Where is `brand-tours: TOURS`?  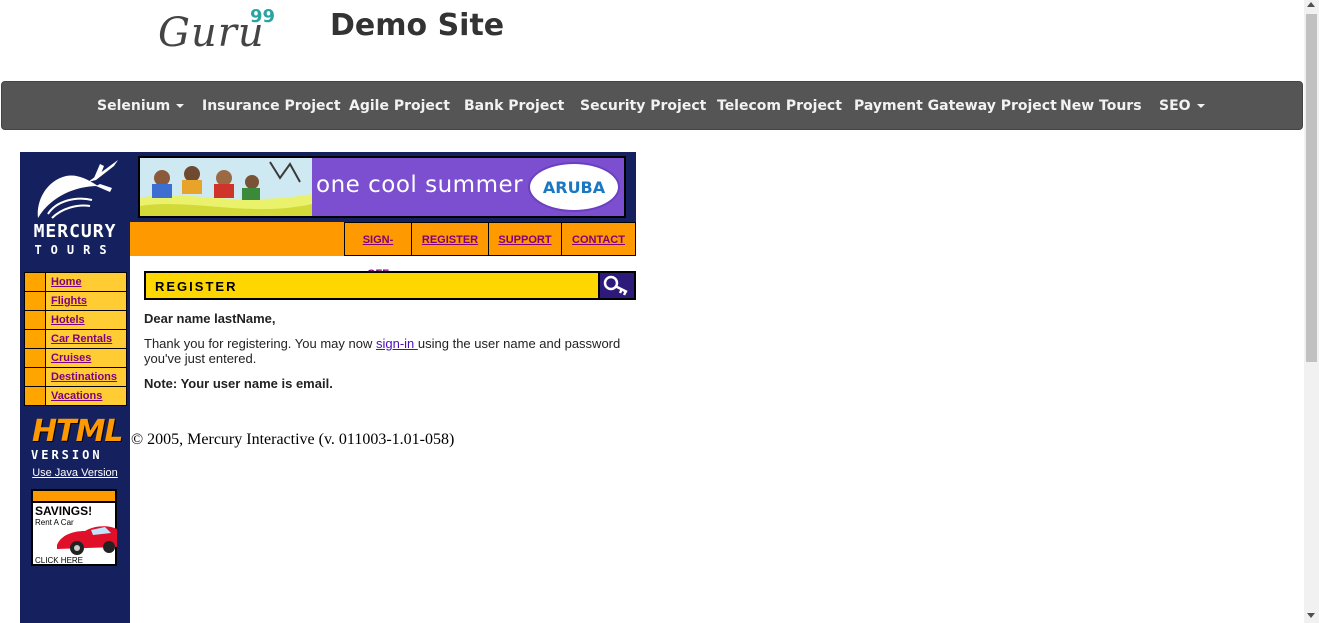 brand-tours: TOURS is located at coordinates (75, 250).